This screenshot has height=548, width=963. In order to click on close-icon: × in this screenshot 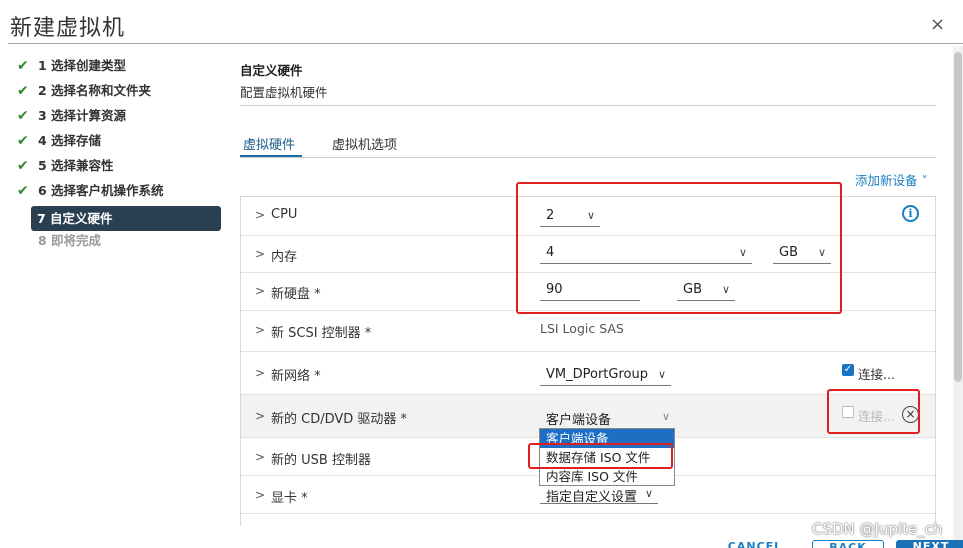, I will do `click(937, 25)`.